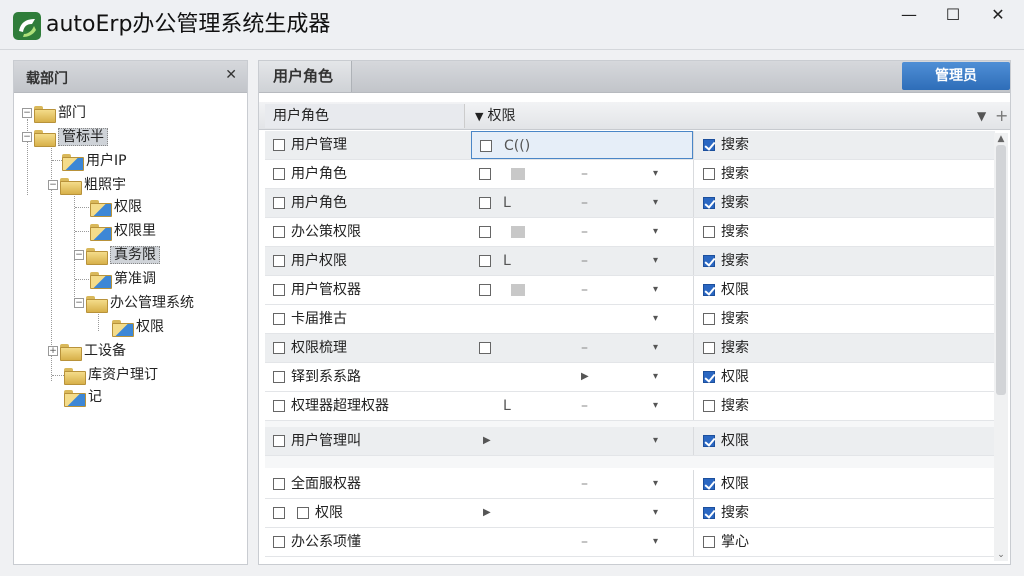 The image size is (1024, 576). What do you see at coordinates (495, 116) in the screenshot?
I see `column-header-permission: ▼ 权限` at bounding box center [495, 116].